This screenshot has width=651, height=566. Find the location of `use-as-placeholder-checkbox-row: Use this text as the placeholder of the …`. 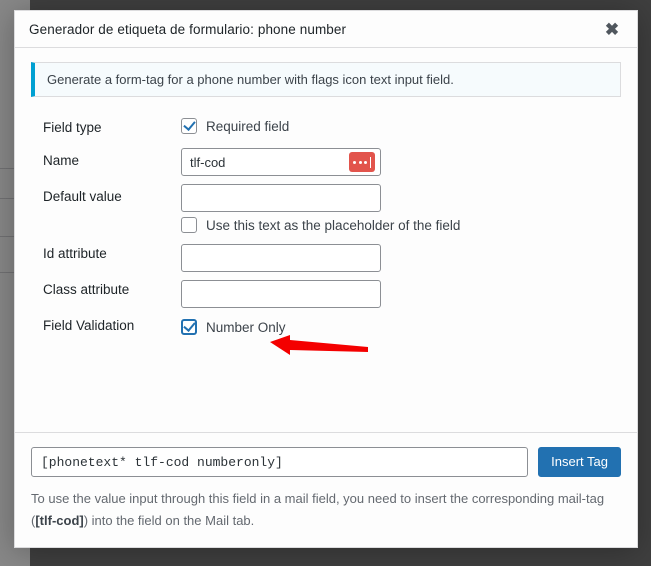

use-as-placeholder-checkbox-row: Use this text as the placeholder of the … is located at coordinates (401, 225).